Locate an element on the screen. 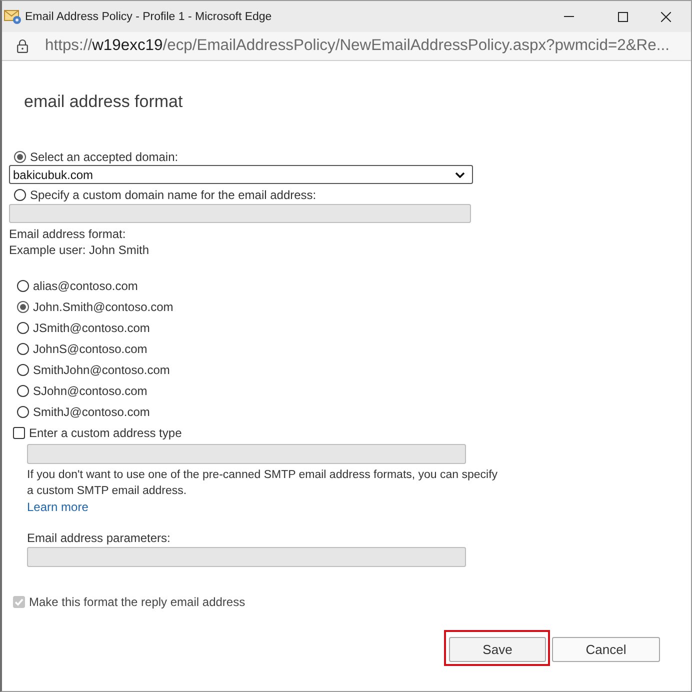 This screenshot has height=692, width=692. radio-label: JSmith@contoso.com is located at coordinates (91, 328).